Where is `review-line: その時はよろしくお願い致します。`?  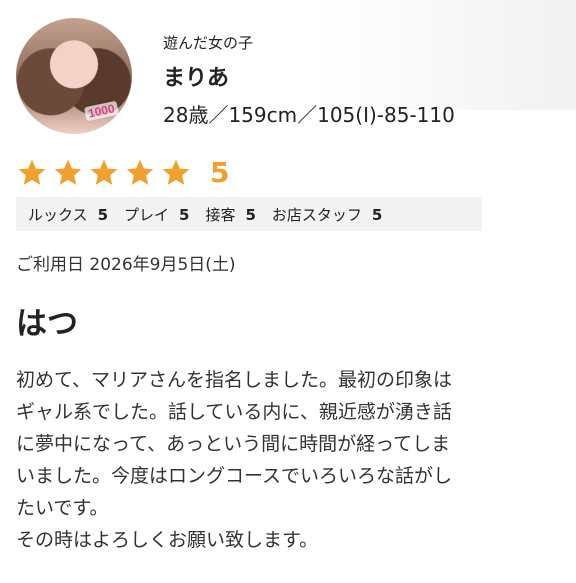
review-line: その時はよろしくお願い致します。 is located at coordinates (167, 540).